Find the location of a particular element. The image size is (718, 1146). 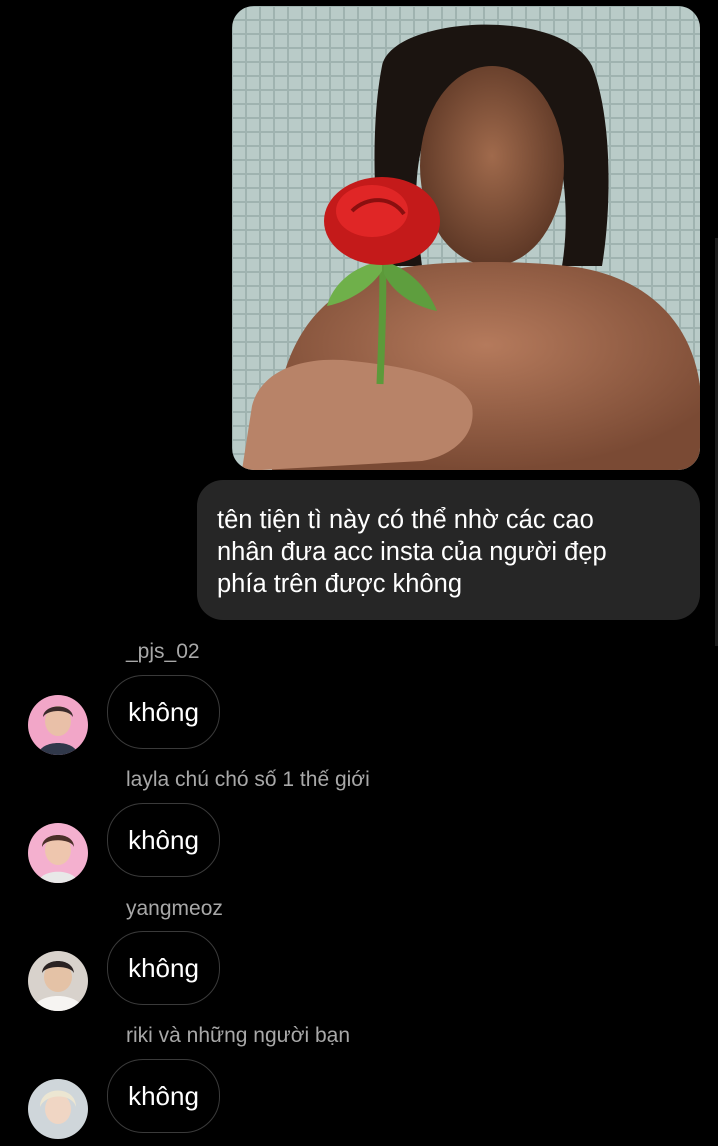

avatar-photo-blond is located at coordinates (58, 1109).